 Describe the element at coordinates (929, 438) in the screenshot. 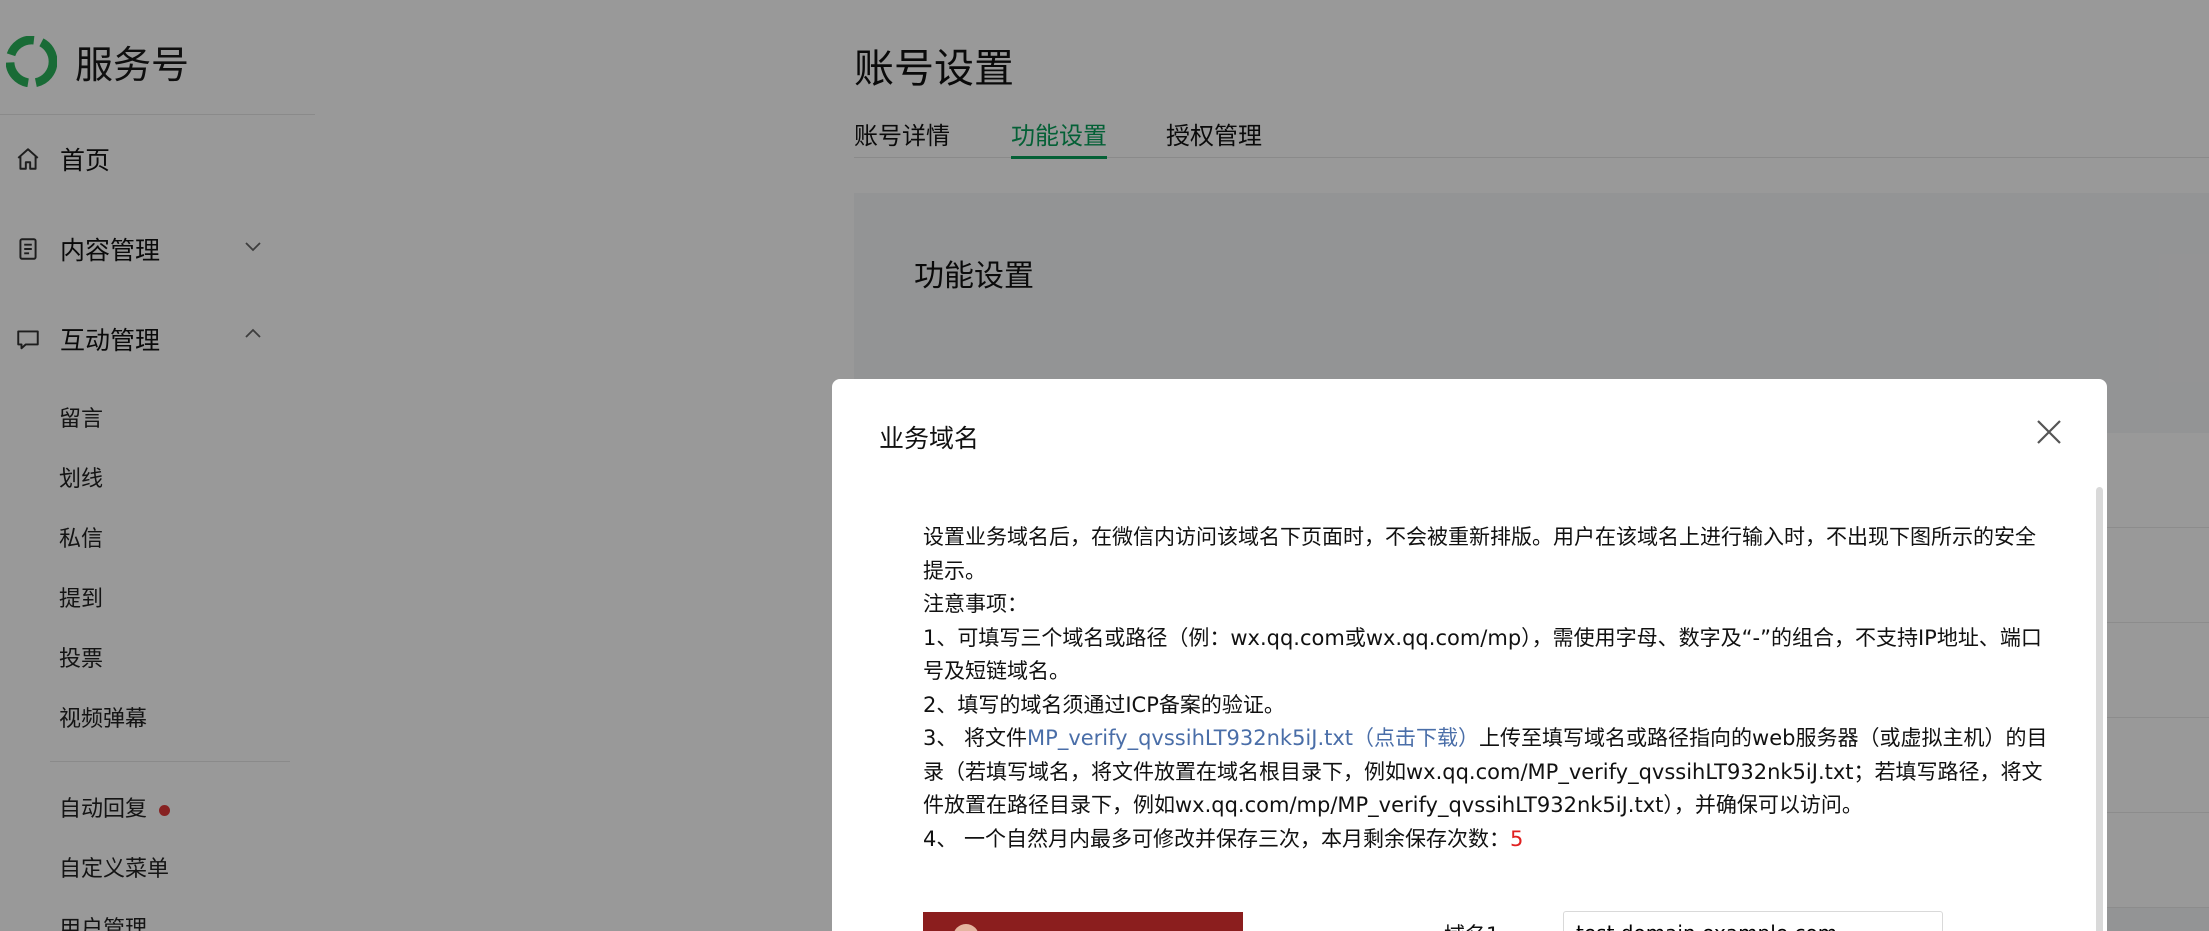

I see `dialog-title: 业务域名` at that location.